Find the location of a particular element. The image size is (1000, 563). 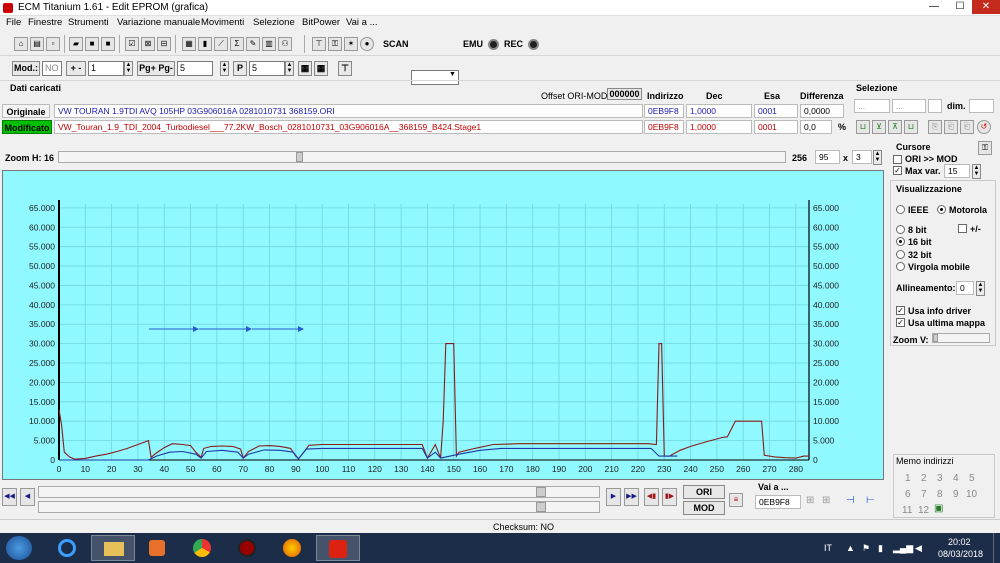

tray-arrow-icon: ▲ is located at coordinates (850, 548).